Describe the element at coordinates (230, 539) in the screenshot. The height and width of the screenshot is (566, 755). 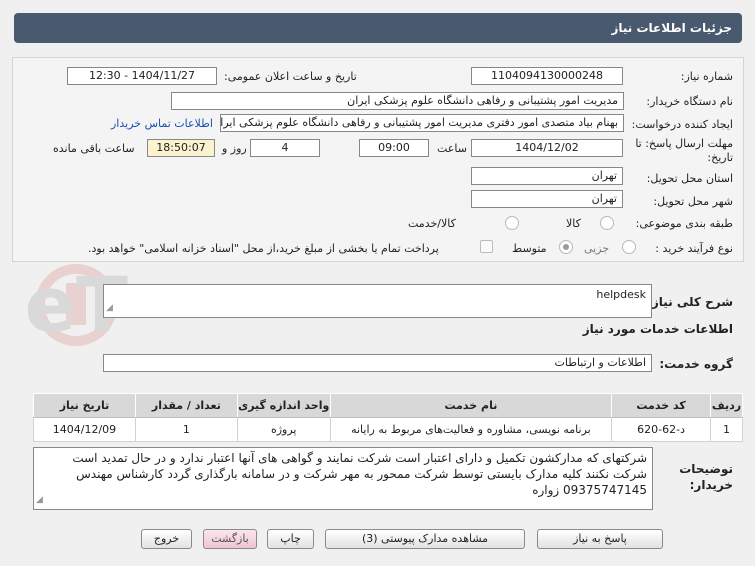
I see `back-button: بازگشت` at that location.